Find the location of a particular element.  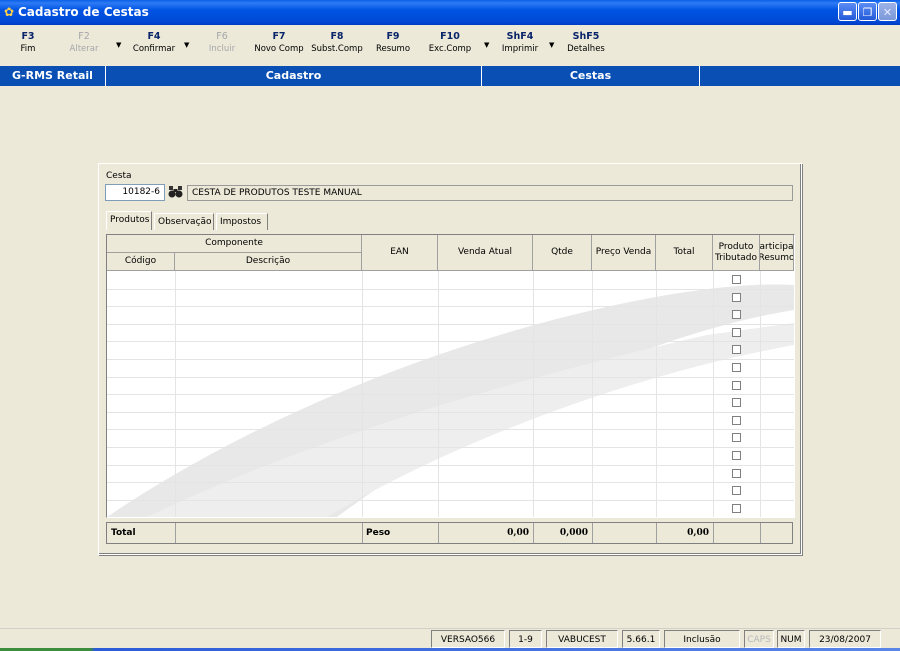

subst-comp-button: F8 Subst.Comp is located at coordinates (337, 42).